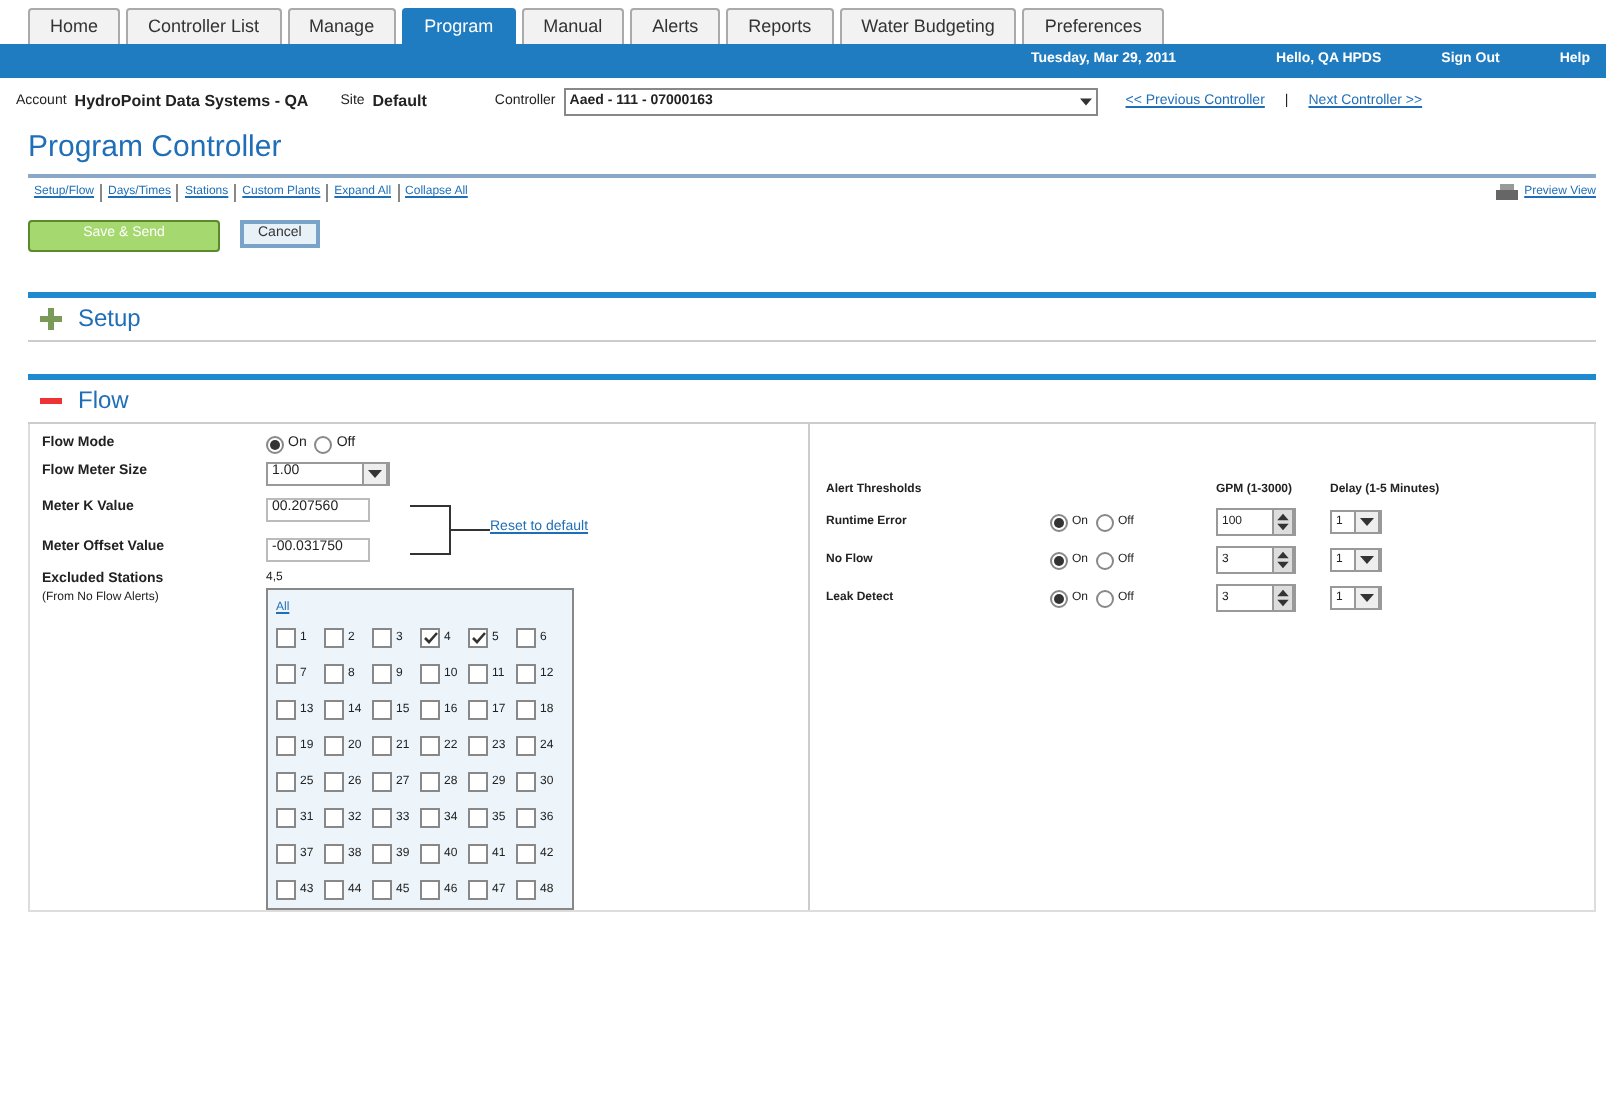 Image resolution: width=1606 pixels, height=1116 pixels. Describe the element at coordinates (928, 26) in the screenshot. I see `nav-tab: Water Budgeting` at that location.